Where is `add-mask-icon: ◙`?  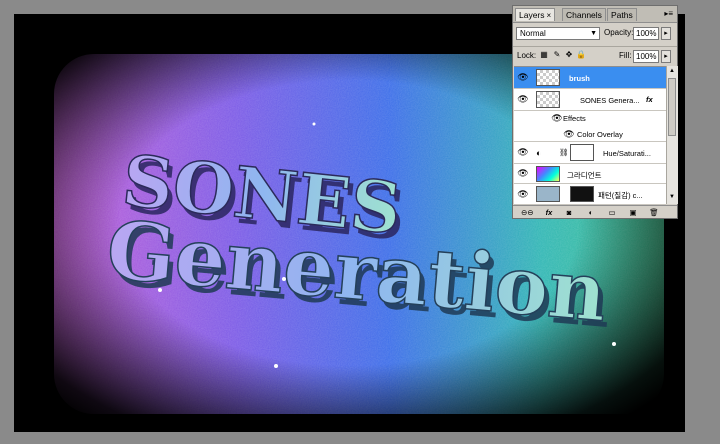 add-mask-icon: ◙ is located at coordinates (569, 212).